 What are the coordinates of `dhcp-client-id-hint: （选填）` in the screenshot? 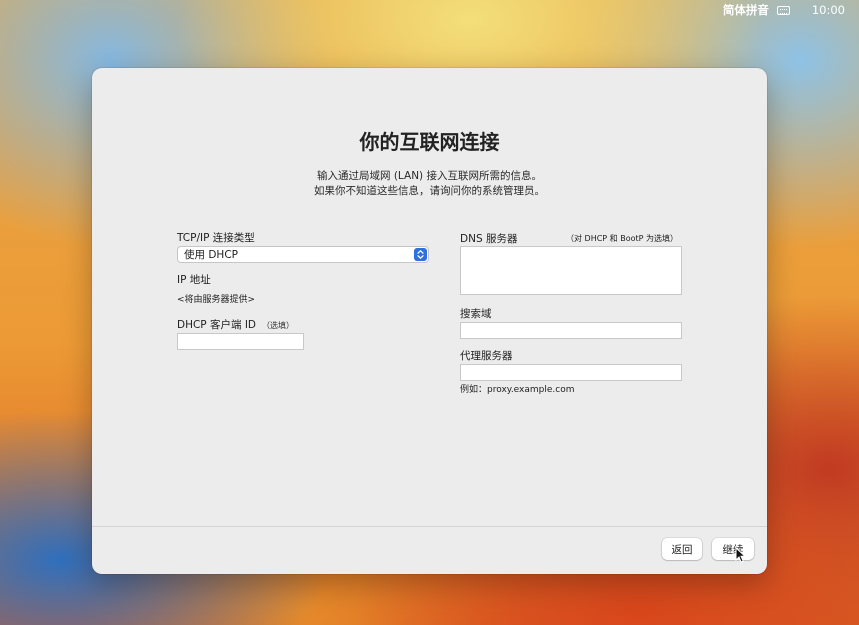 It's located at (278, 325).